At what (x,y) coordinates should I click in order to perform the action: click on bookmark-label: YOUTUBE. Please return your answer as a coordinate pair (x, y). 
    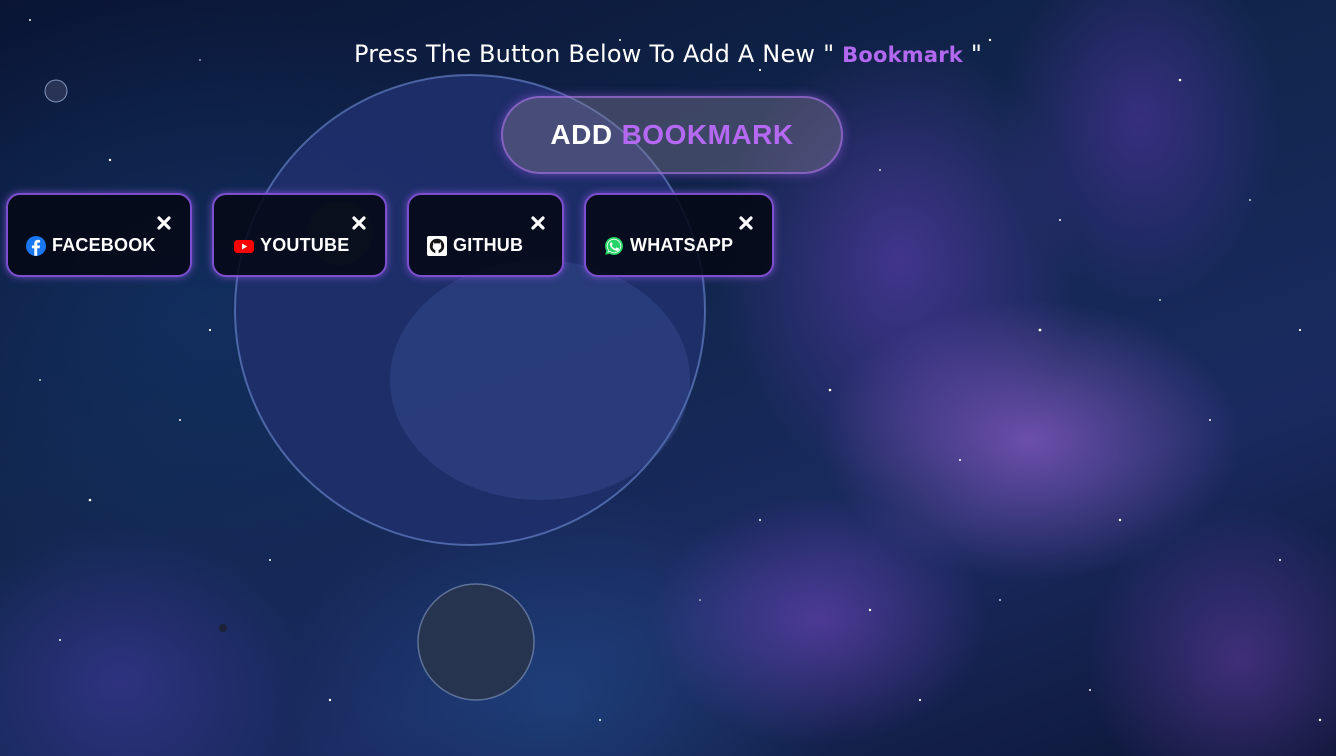
    Looking at the image, I should click on (305, 245).